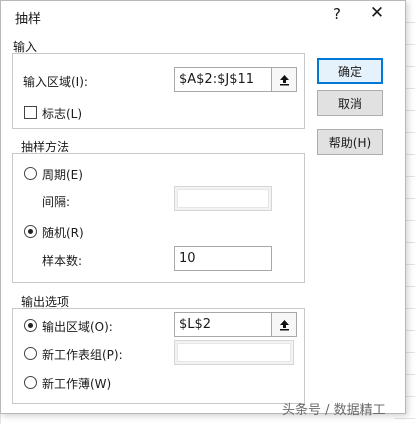  I want to click on new-workbook-radio, so click(30, 382).